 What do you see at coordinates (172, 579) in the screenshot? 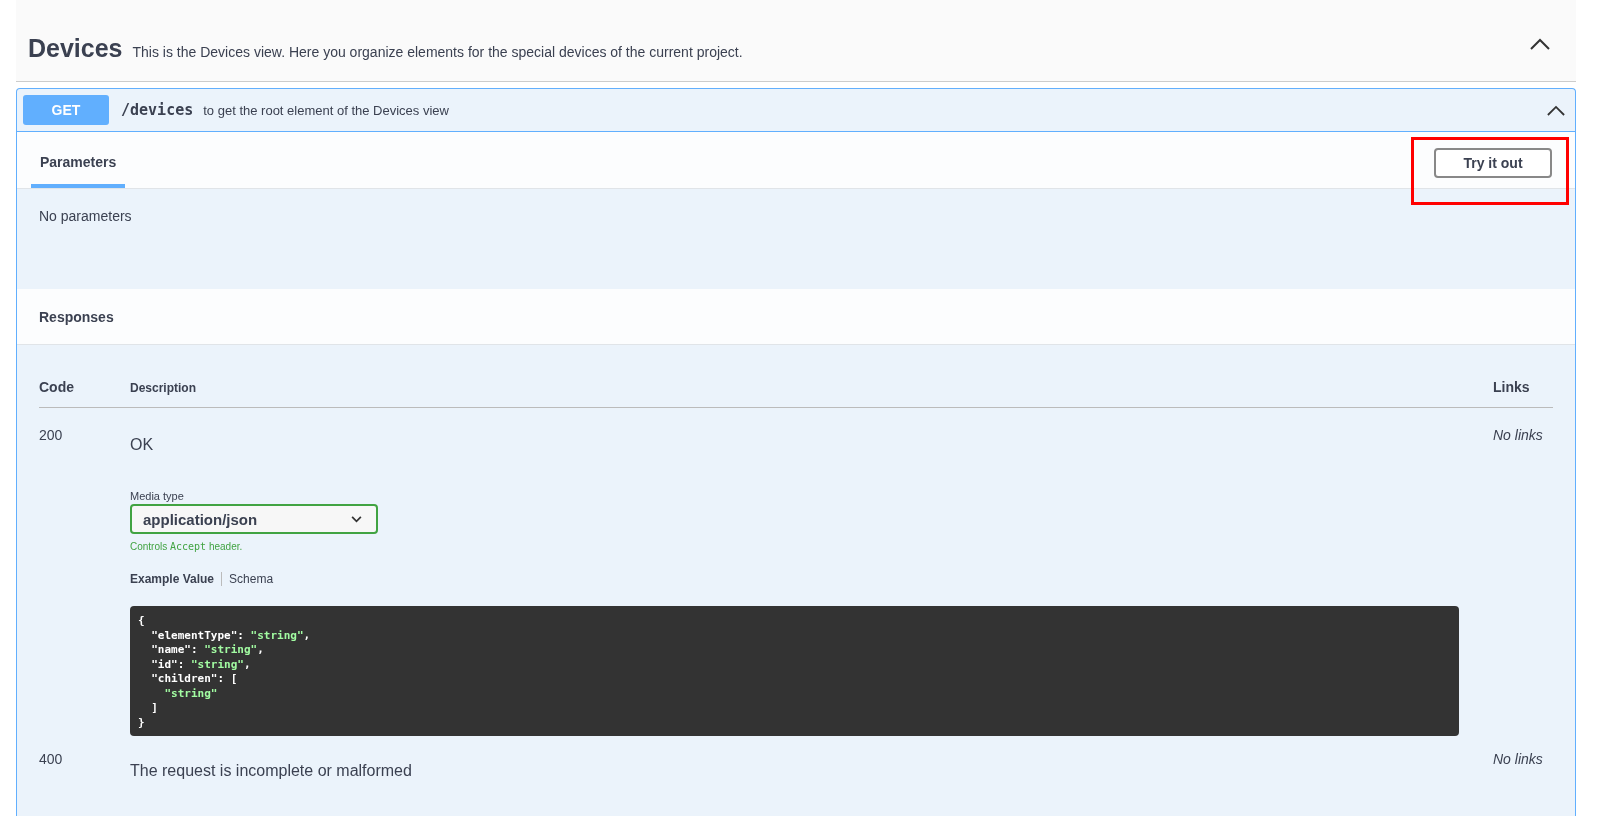
I see `example-tab: Example Value` at bounding box center [172, 579].